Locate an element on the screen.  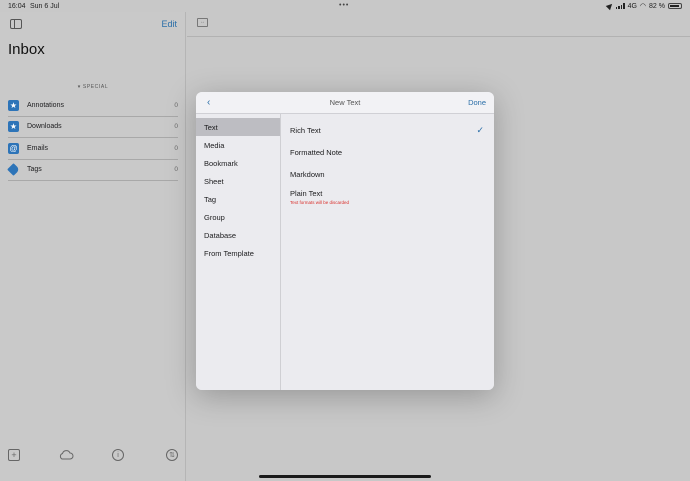
sidebar-item-downloads: ★ Downloads 0 is located at coordinates (93, 127).